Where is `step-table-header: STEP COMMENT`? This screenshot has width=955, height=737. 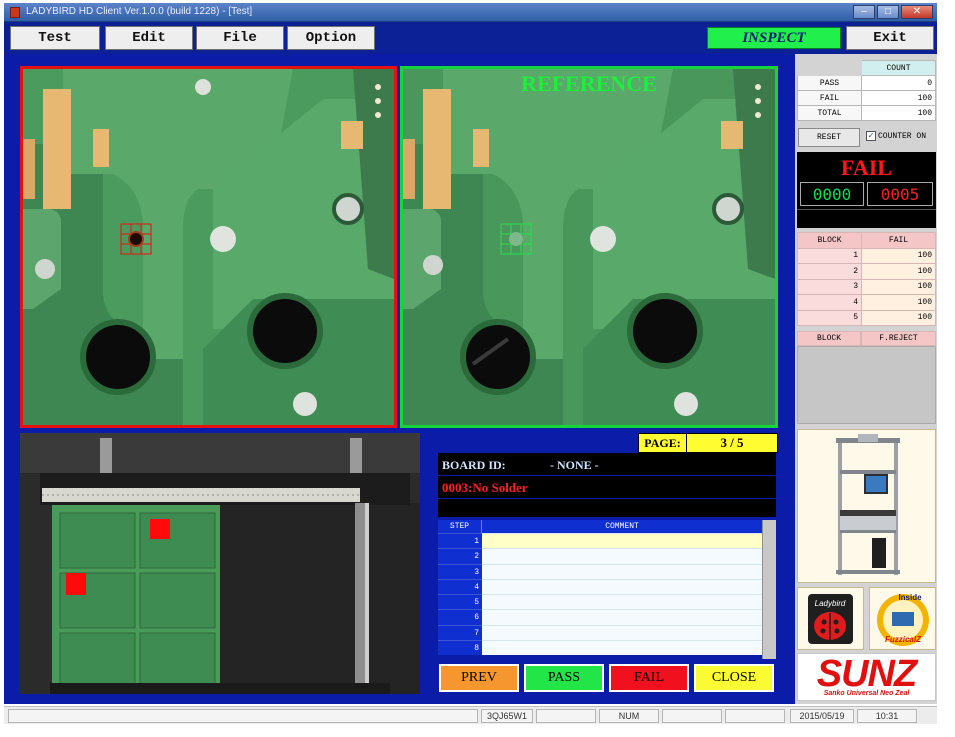
step-table-header: STEP COMMENT is located at coordinates (600, 526).